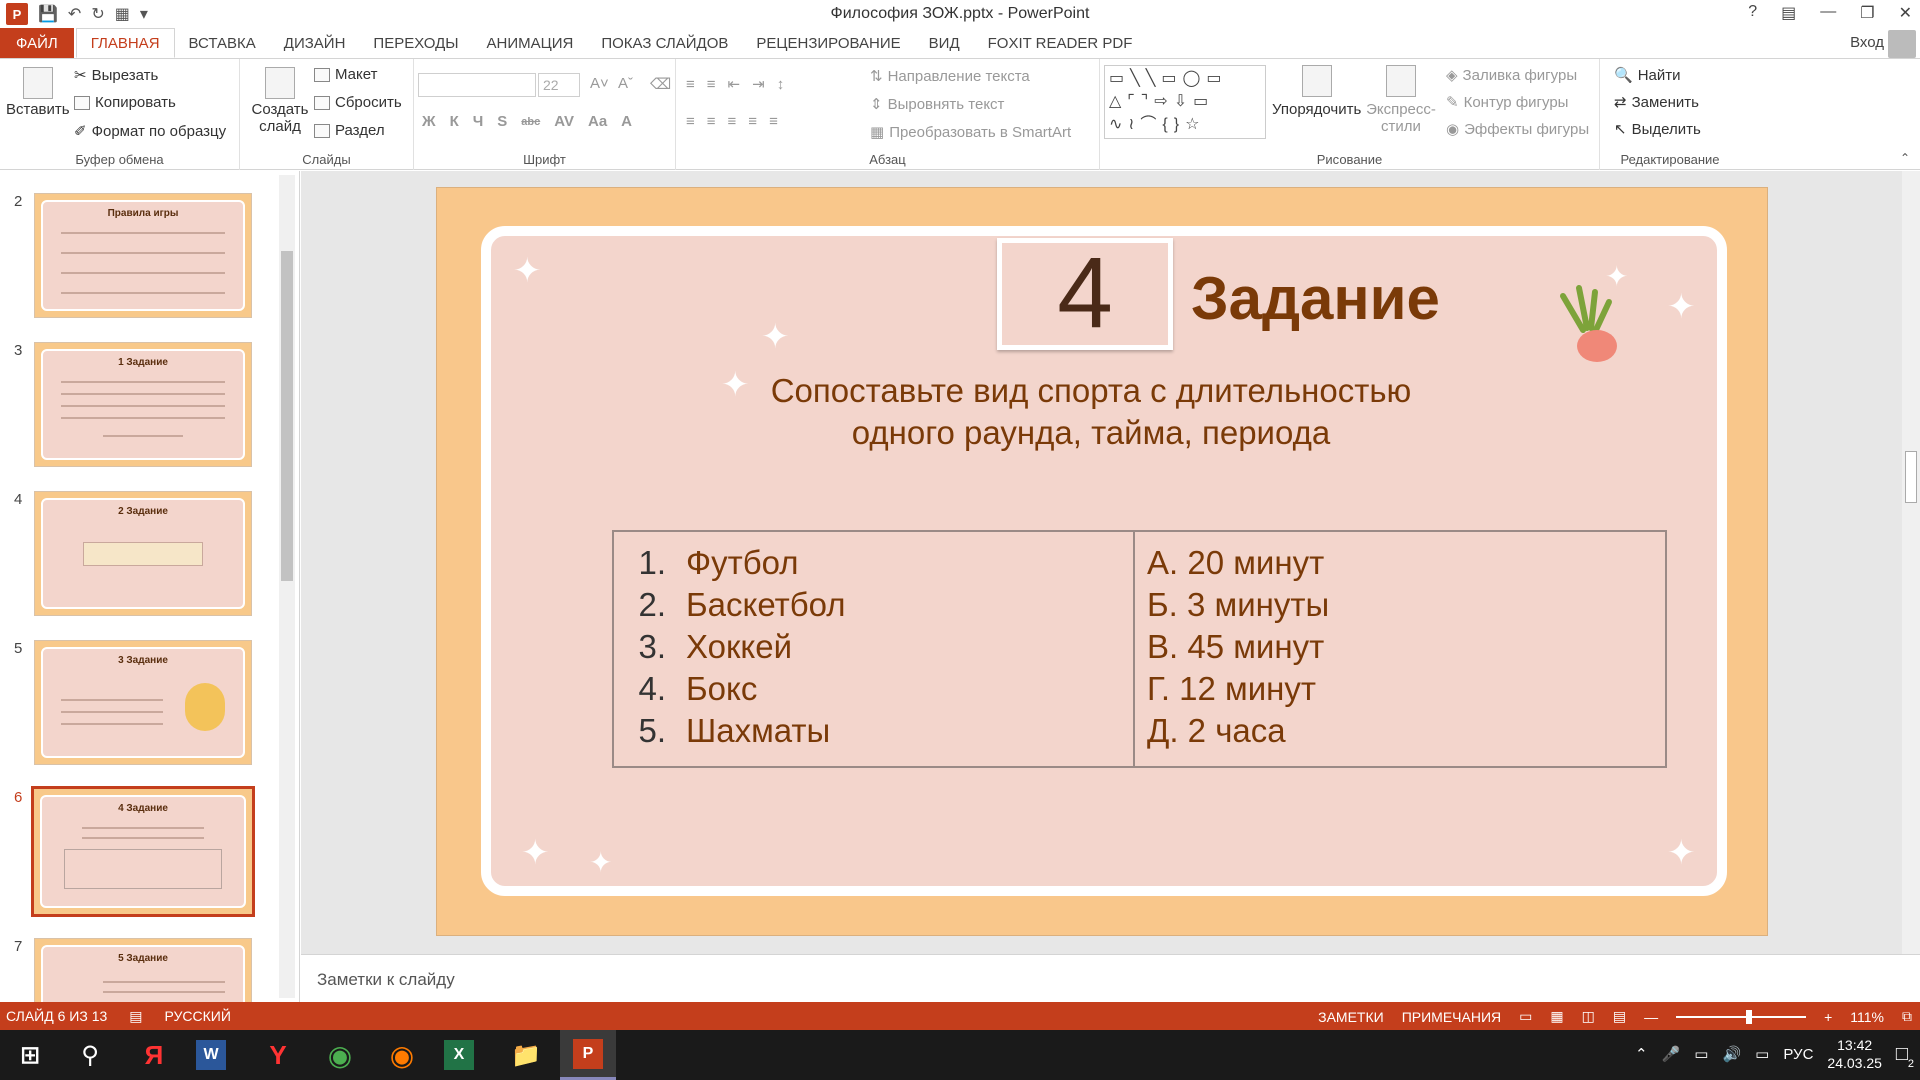  I want to click on numbering-icon: ≡, so click(711, 84).